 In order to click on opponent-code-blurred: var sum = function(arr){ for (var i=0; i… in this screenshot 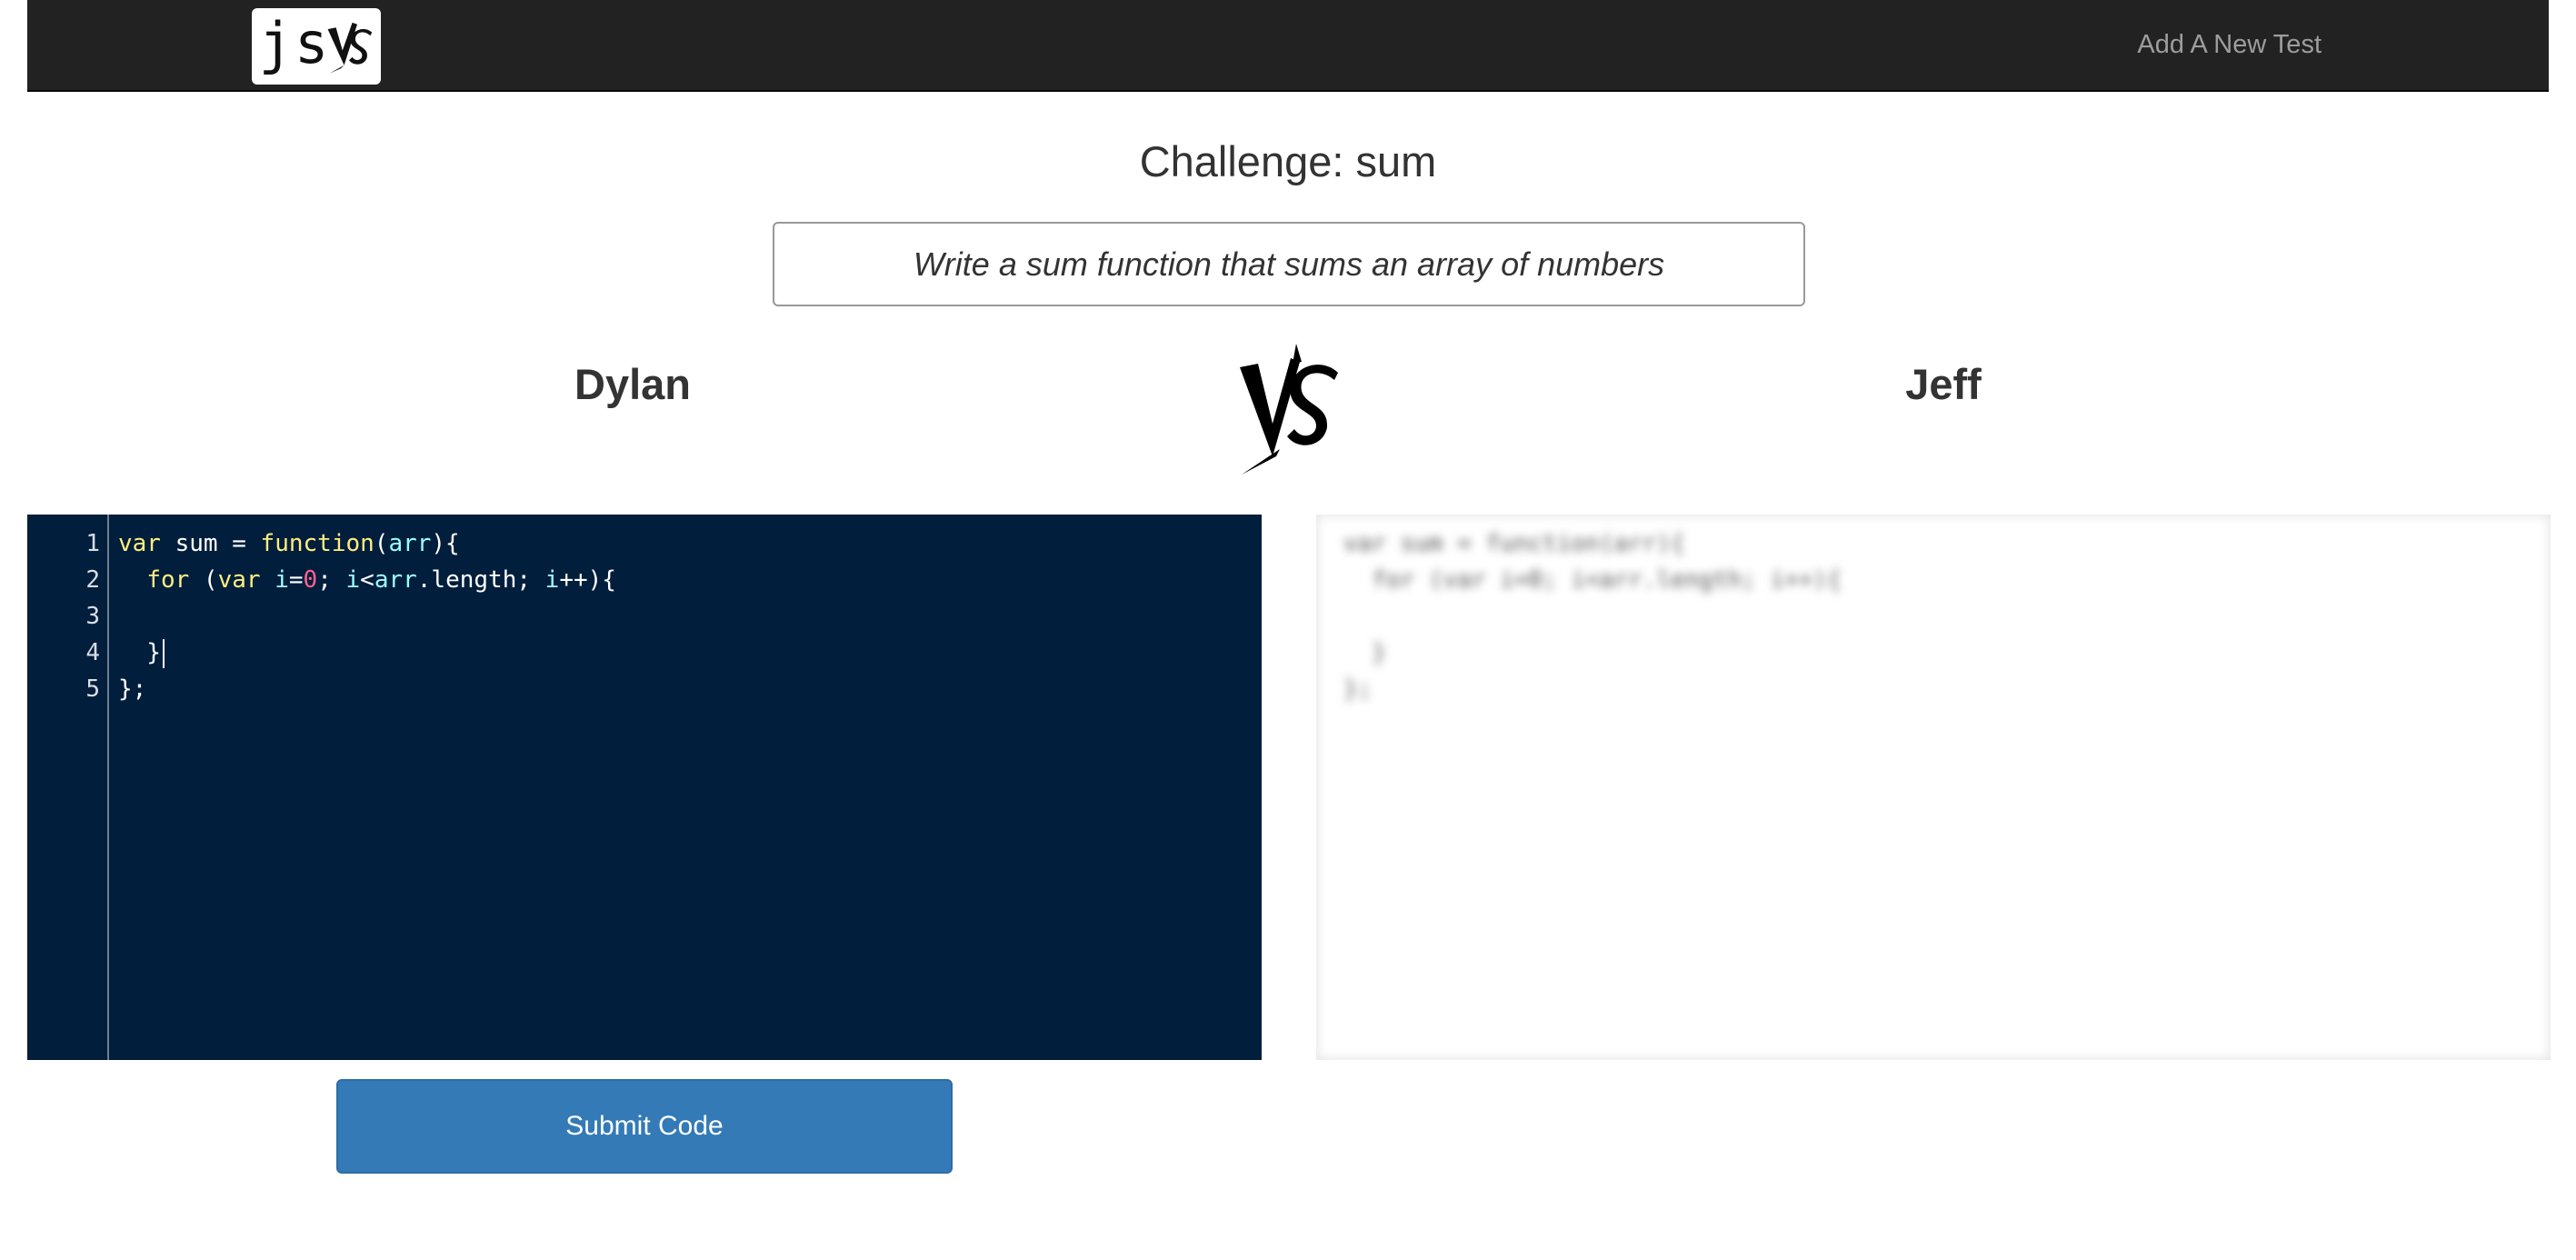, I will do `click(1592, 616)`.